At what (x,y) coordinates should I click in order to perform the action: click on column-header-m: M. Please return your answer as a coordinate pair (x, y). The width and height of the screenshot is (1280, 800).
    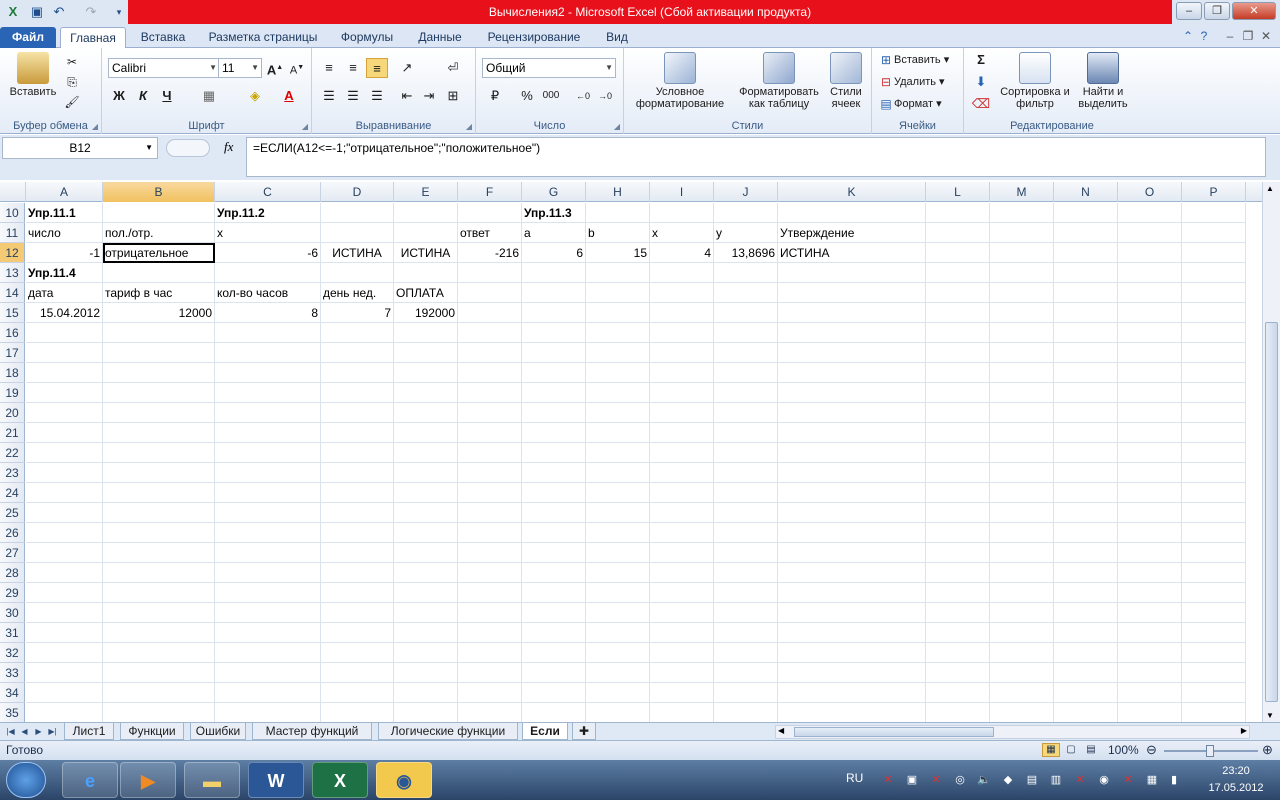
    Looking at the image, I should click on (1022, 192).